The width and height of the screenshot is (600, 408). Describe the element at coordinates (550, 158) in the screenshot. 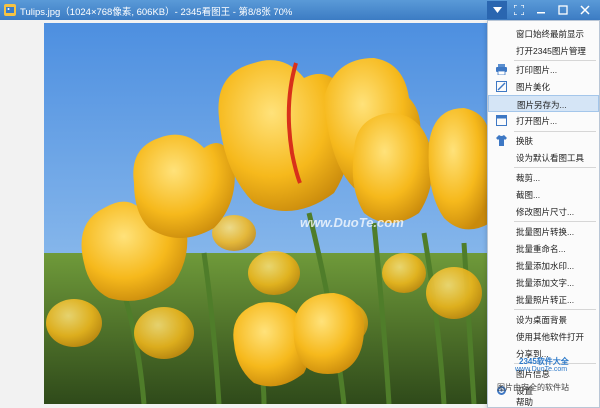

I see `menu-item-label: 设为默认看图工具` at that location.